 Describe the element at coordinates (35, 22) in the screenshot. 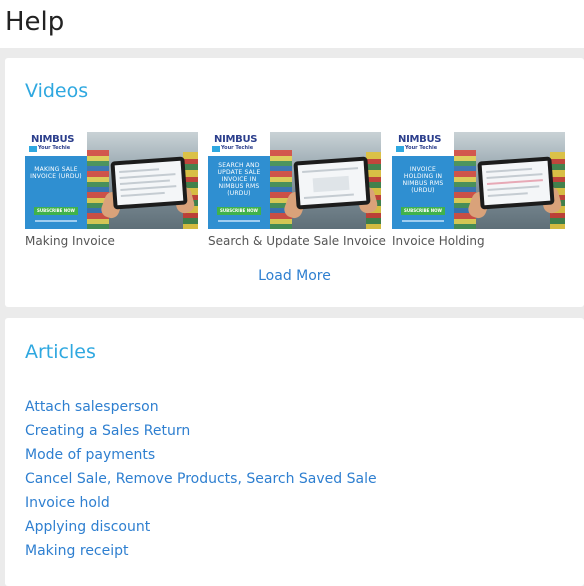

I see `page-title: Help` at that location.